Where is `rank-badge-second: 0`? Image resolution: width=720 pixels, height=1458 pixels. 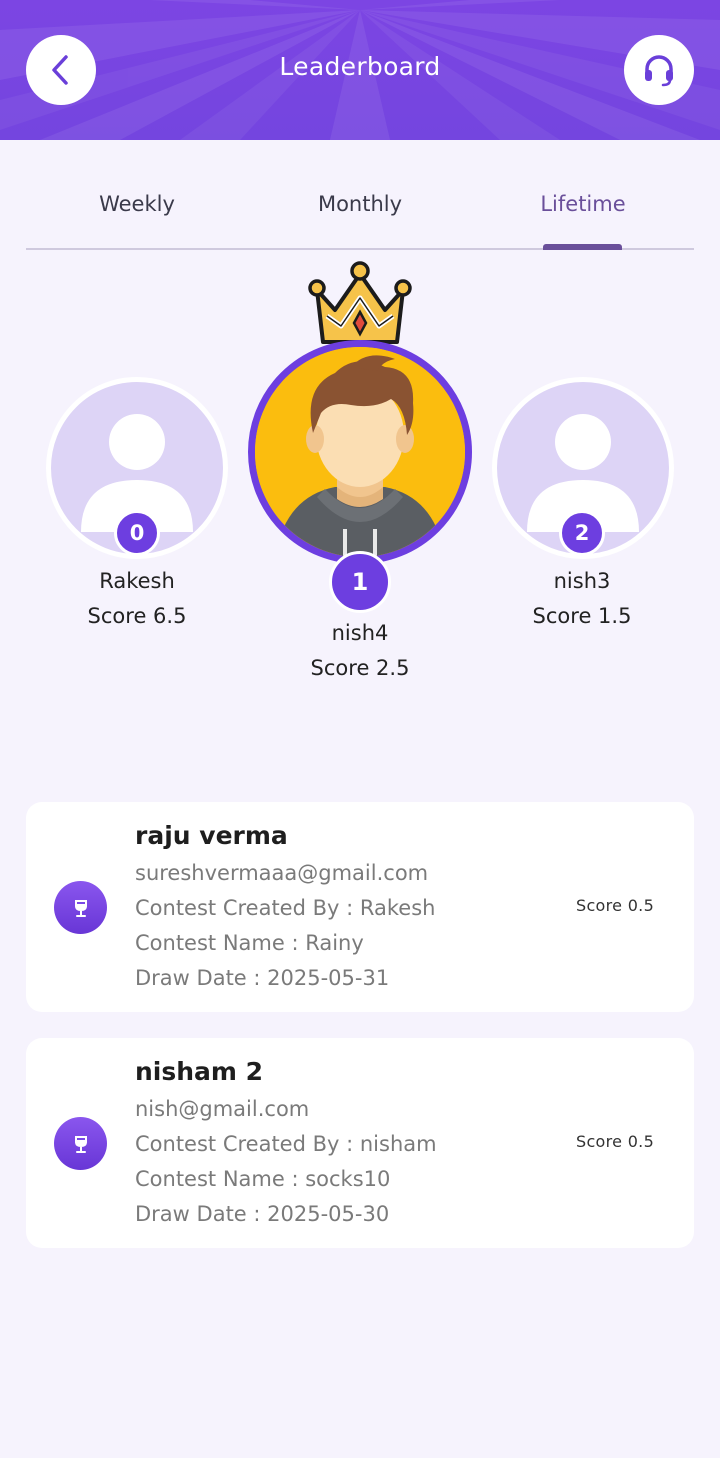 rank-badge-second: 0 is located at coordinates (137, 533).